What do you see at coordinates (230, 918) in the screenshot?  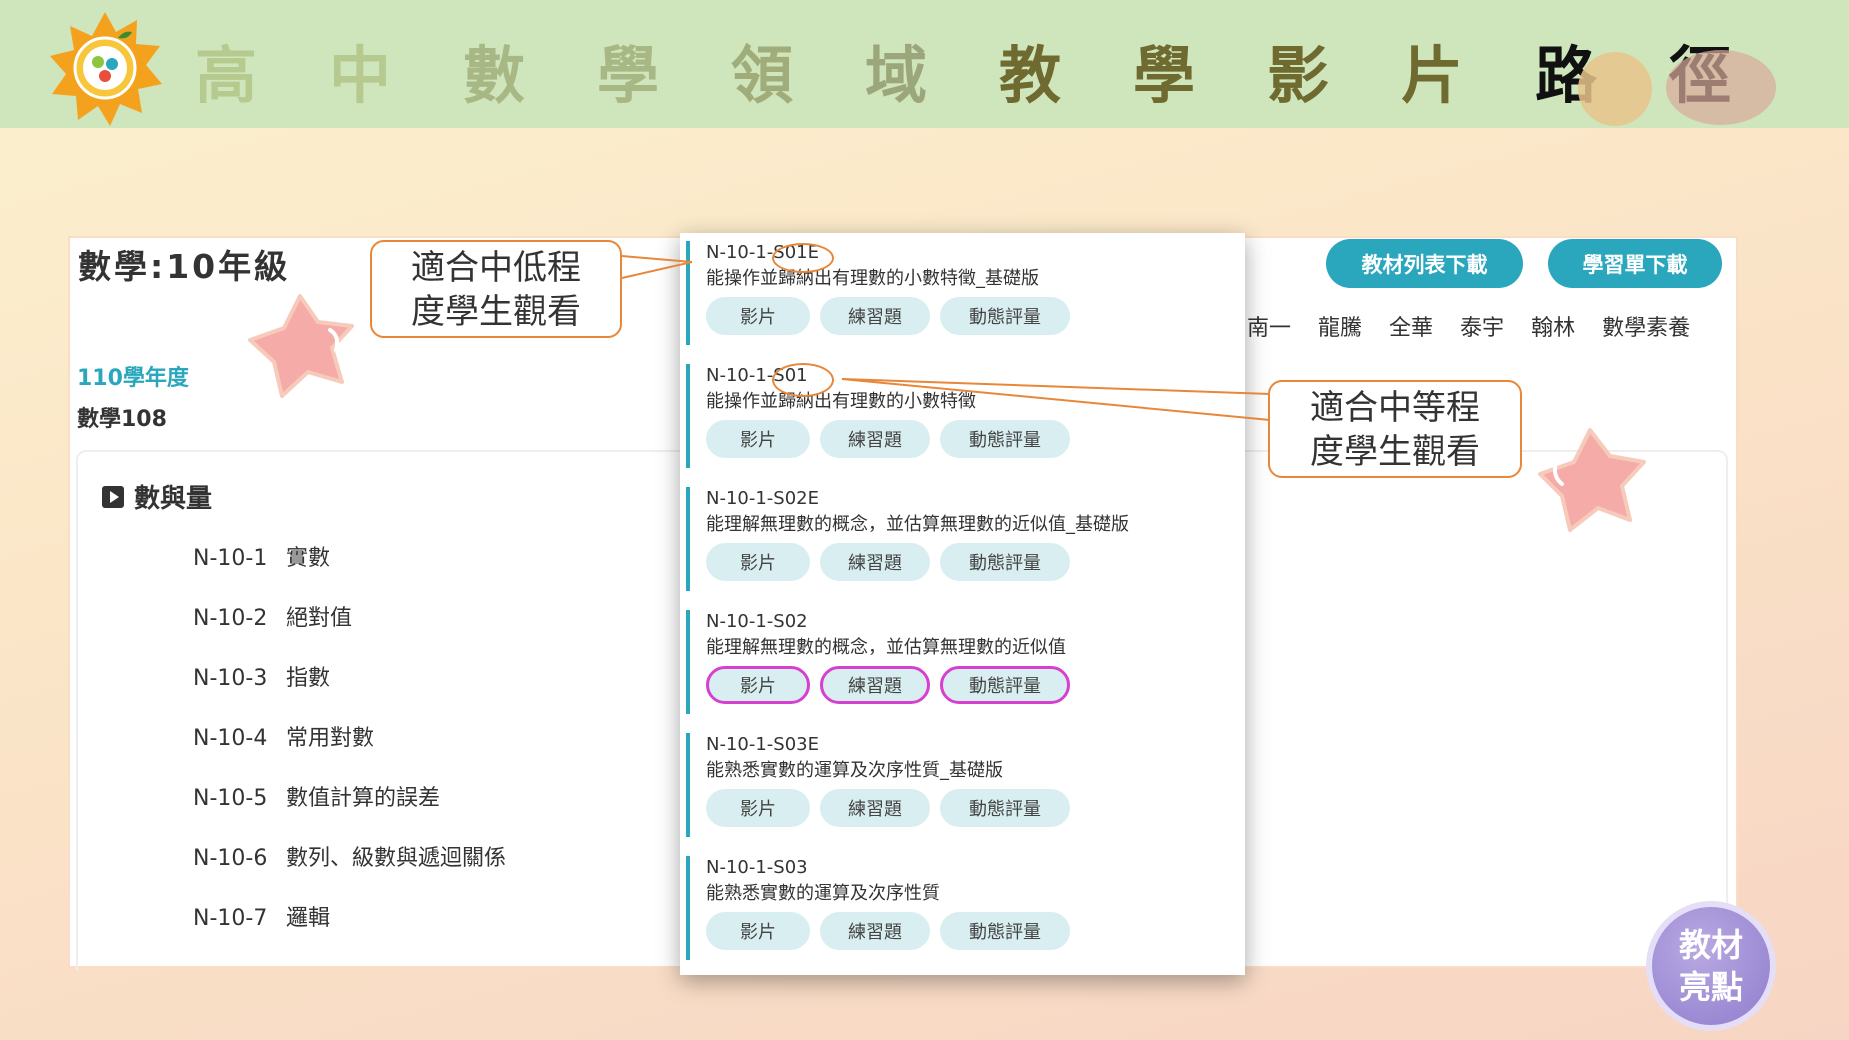 I see `topic-code: N-10-7` at bounding box center [230, 918].